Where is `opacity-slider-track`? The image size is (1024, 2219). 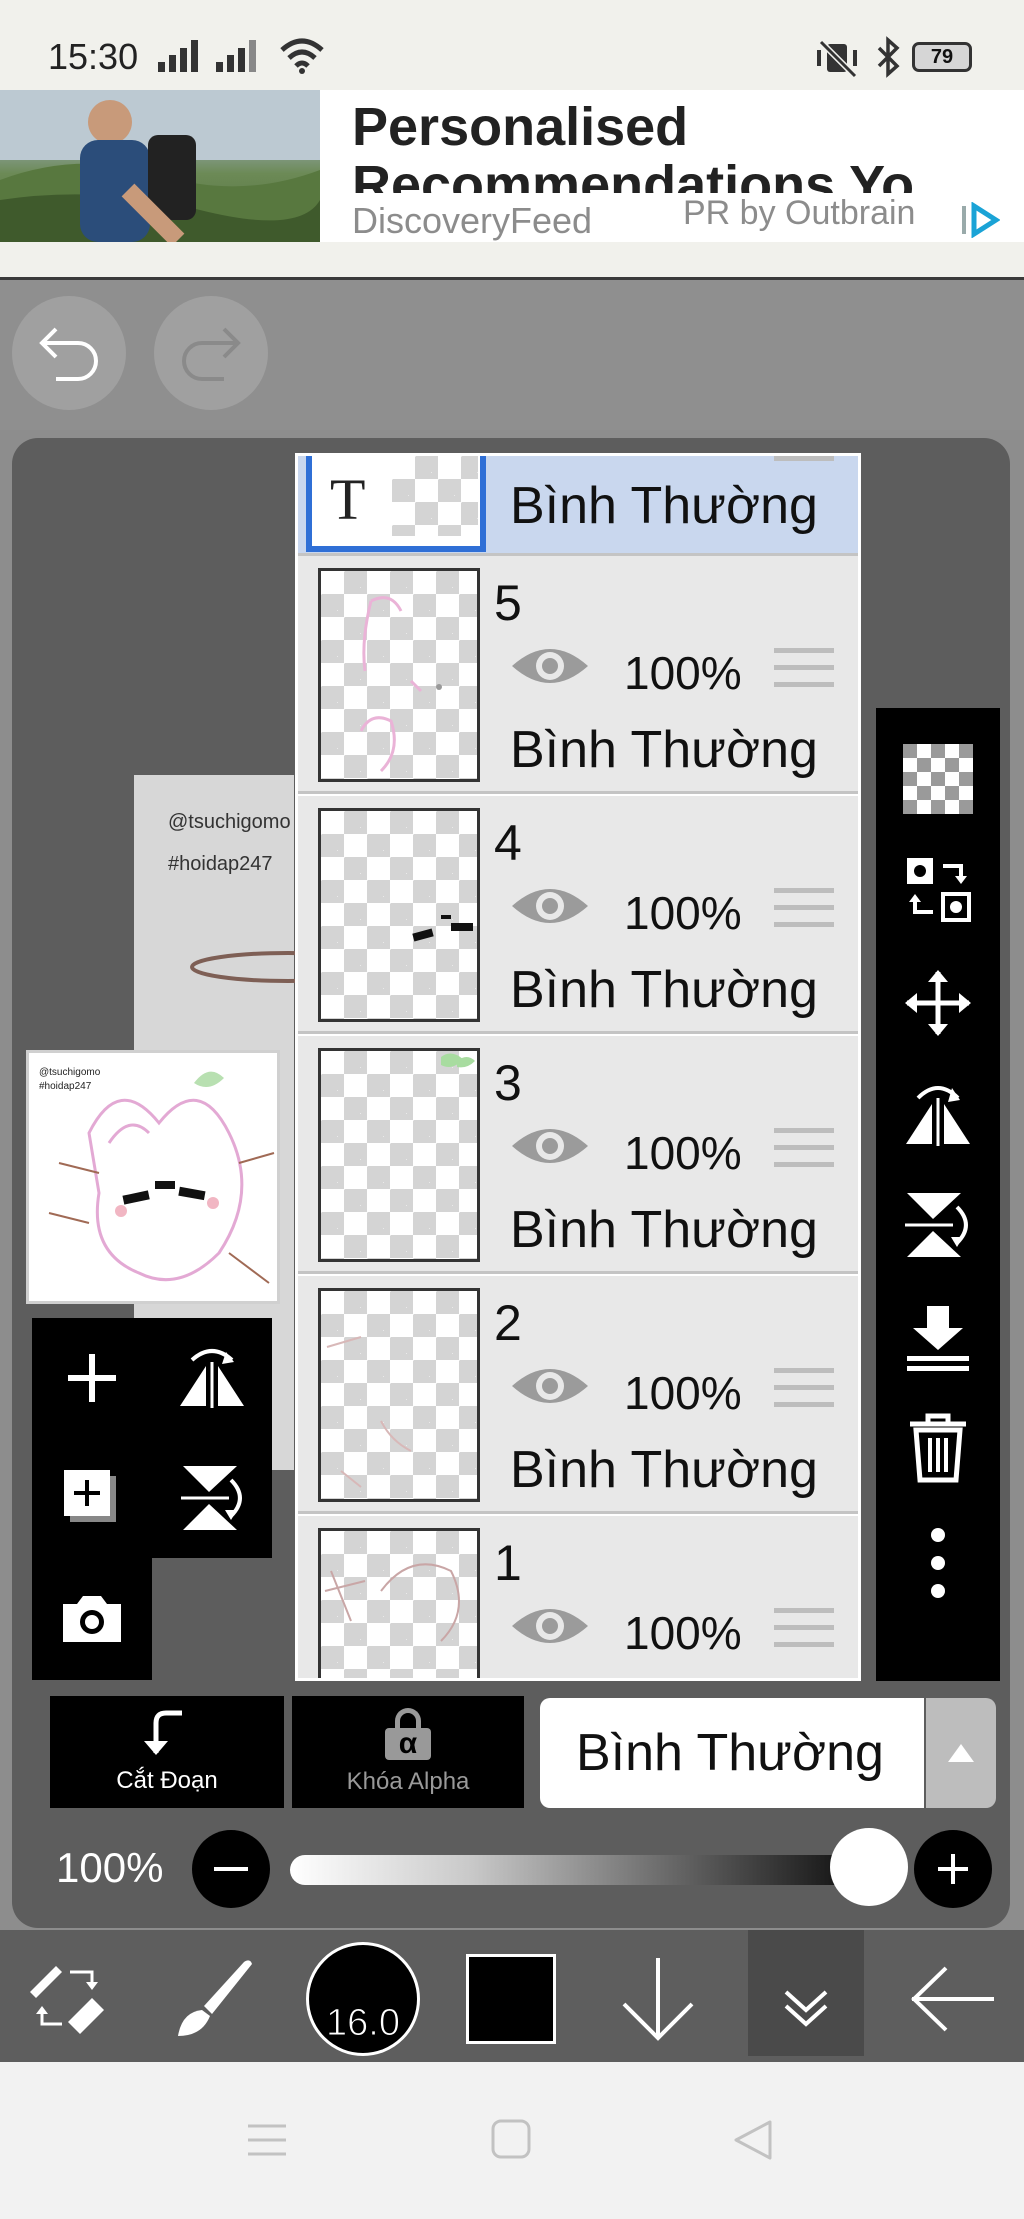 opacity-slider-track is located at coordinates (590, 1870).